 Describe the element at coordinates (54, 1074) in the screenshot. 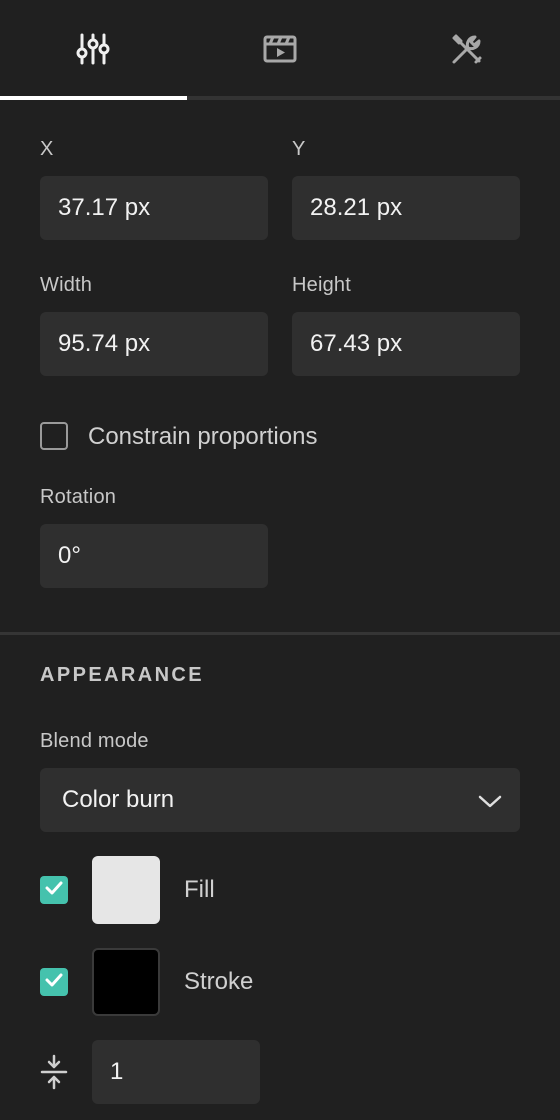

I see `stroke-width-icon` at that location.